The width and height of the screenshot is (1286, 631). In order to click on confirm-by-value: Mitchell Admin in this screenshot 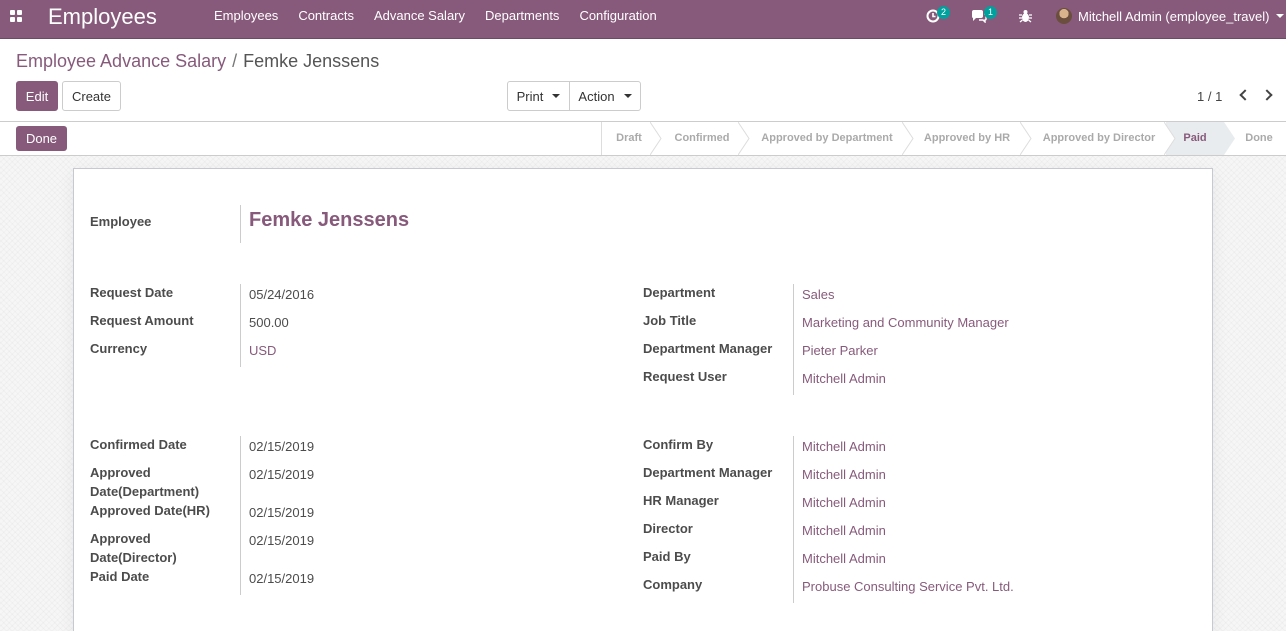, I will do `click(844, 446)`.